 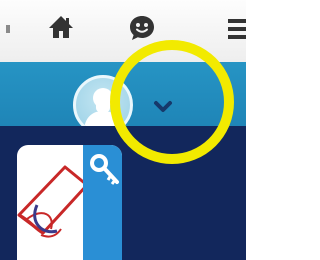 I want to click on chat-button, so click(x=142, y=30).